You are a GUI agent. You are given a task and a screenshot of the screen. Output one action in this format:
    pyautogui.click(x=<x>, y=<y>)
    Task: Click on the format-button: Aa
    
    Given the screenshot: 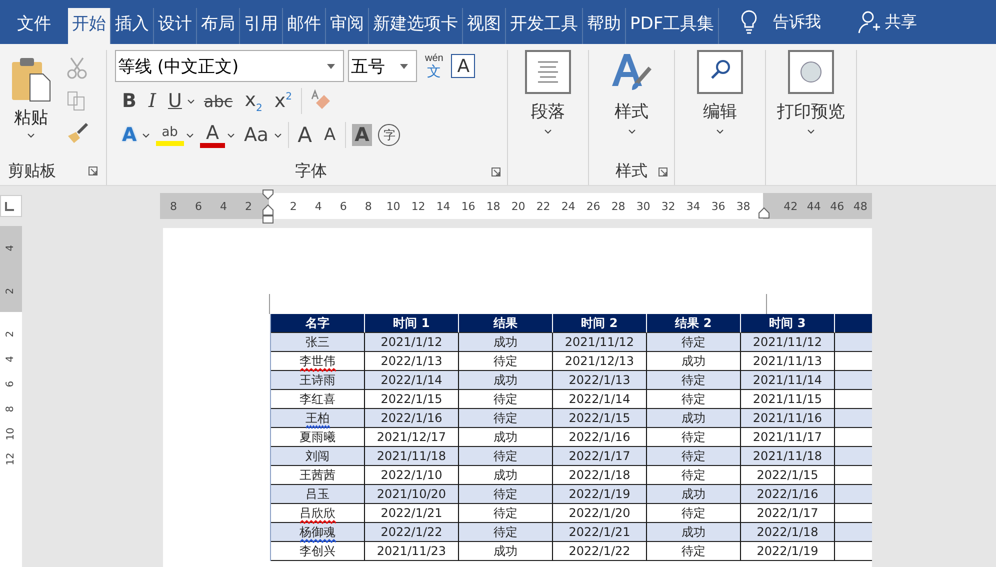 What is the action you would take?
    pyautogui.click(x=256, y=135)
    